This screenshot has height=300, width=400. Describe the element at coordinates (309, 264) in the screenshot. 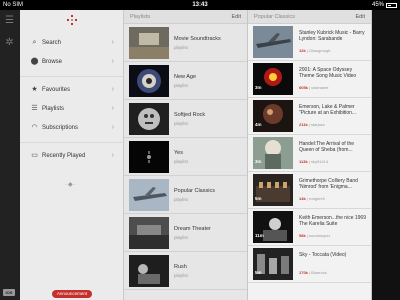

I see `video-item: 5m Sky - Toccata (Video) 170k | Bluerock` at that location.